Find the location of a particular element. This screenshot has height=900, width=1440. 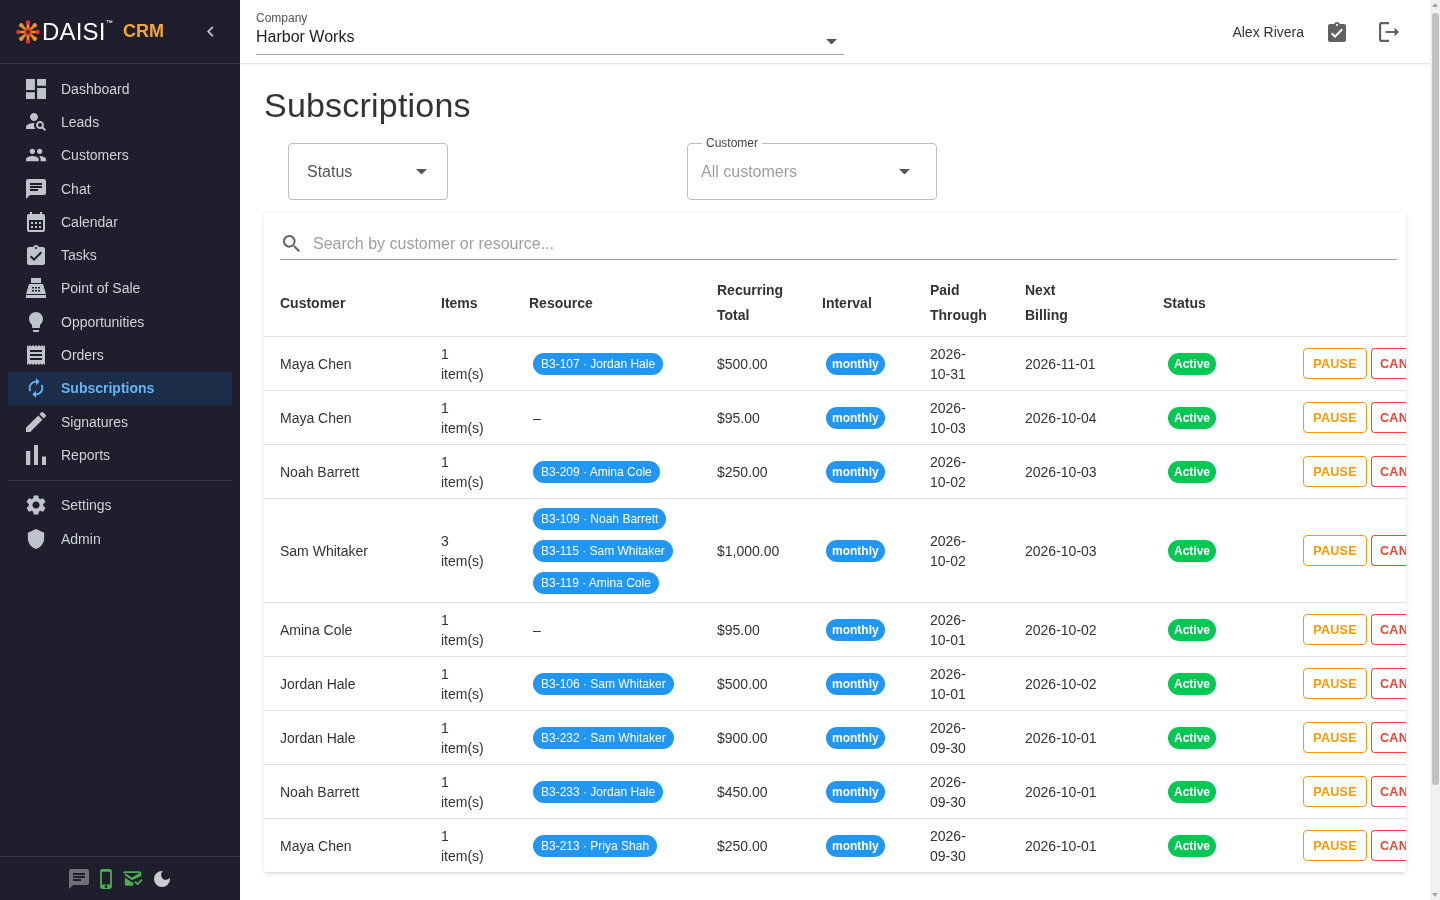

table-cell: 2026-11-01 is located at coordinates (1078, 363).